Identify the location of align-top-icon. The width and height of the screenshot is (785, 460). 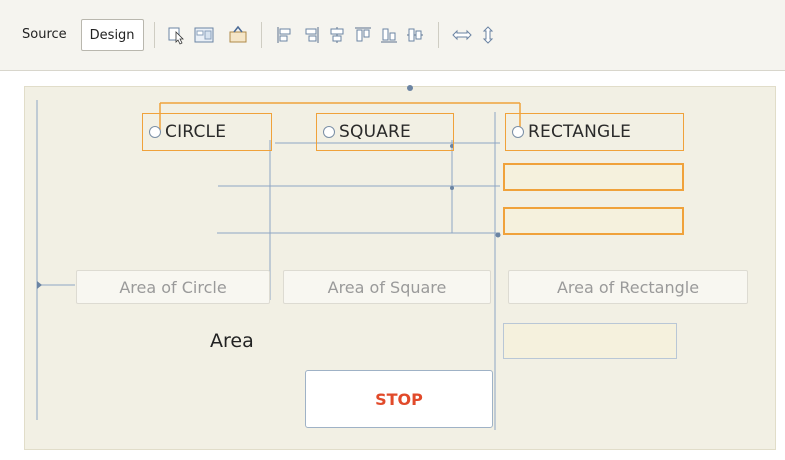
(363, 35).